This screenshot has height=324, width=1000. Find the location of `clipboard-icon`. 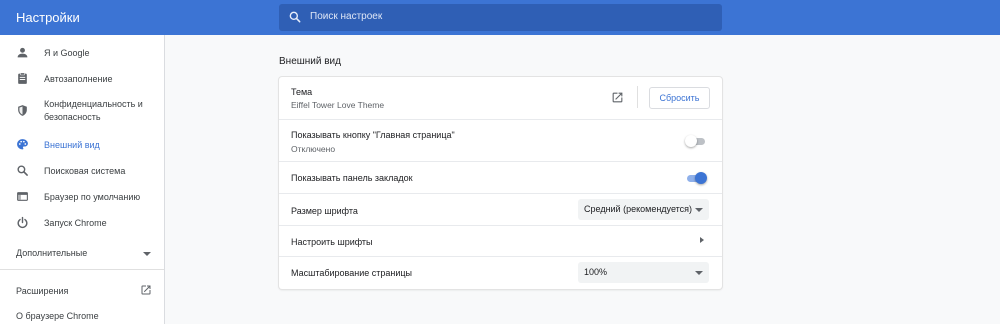

clipboard-icon is located at coordinates (22, 78).